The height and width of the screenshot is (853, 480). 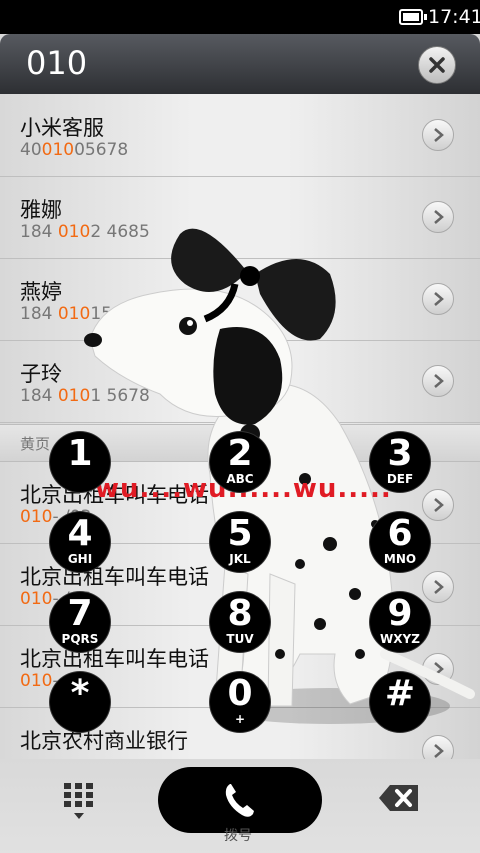 I want to click on bottom-action-bar: 拨号, so click(x=240, y=806).